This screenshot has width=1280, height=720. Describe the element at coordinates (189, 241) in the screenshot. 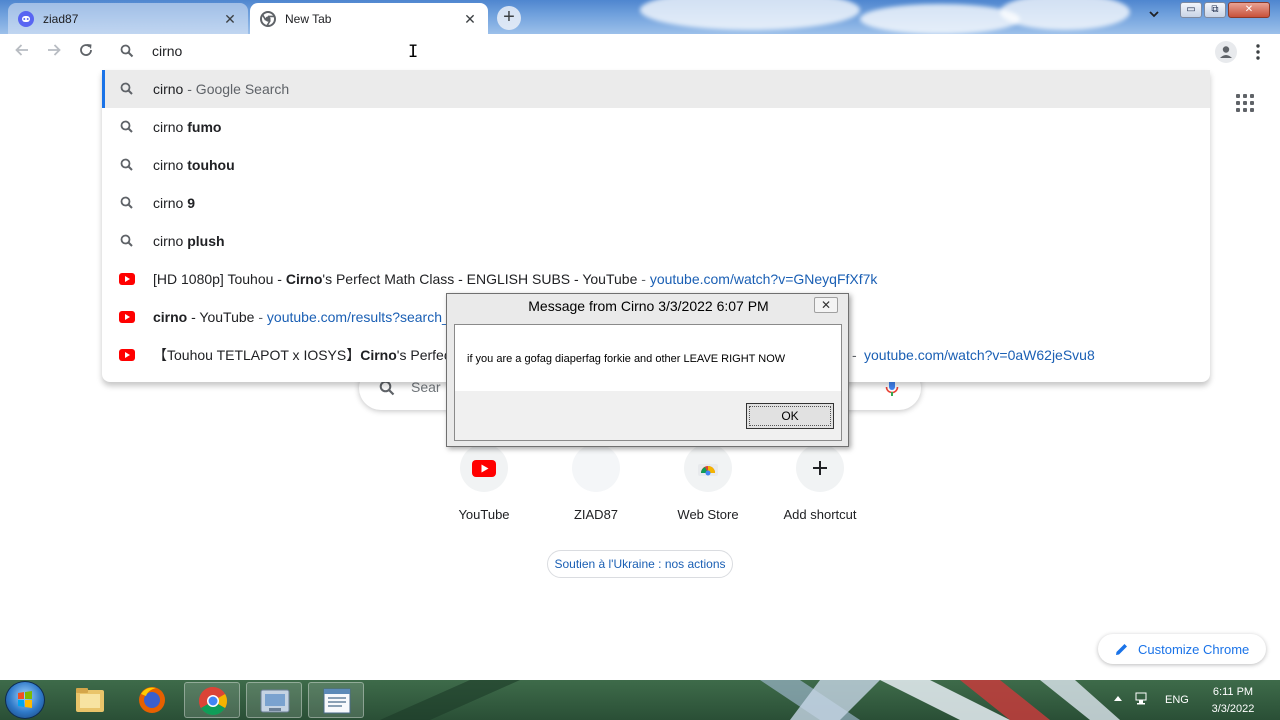

I see `suggestion-text: cirno plush` at that location.